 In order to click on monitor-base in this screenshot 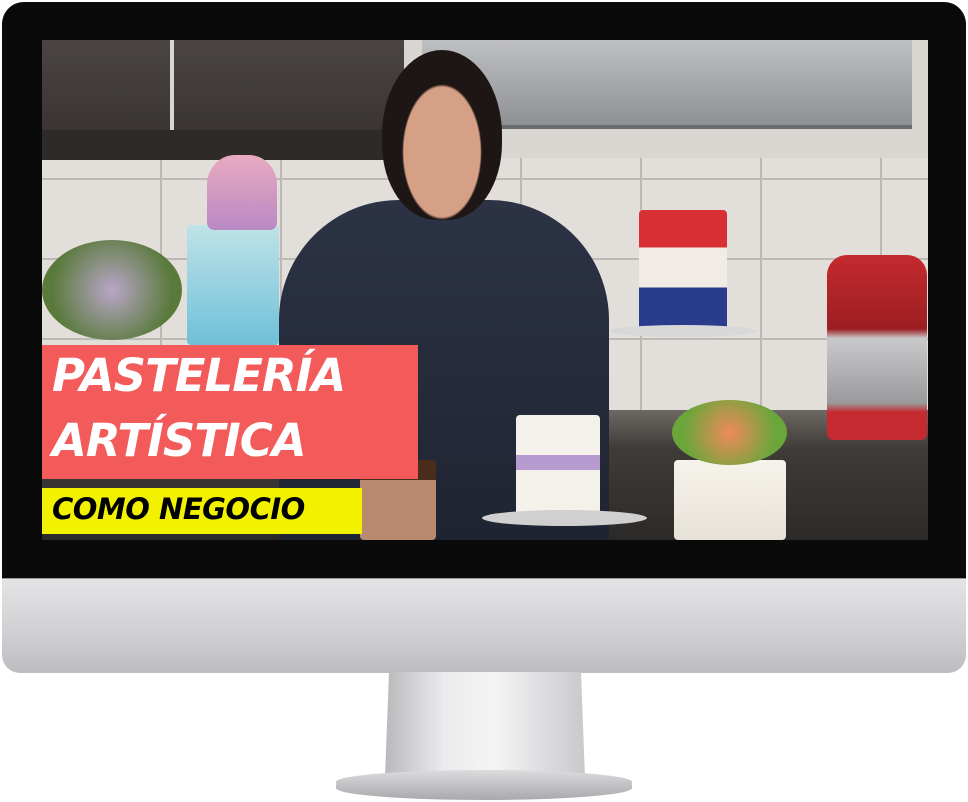, I will do `click(484, 785)`.